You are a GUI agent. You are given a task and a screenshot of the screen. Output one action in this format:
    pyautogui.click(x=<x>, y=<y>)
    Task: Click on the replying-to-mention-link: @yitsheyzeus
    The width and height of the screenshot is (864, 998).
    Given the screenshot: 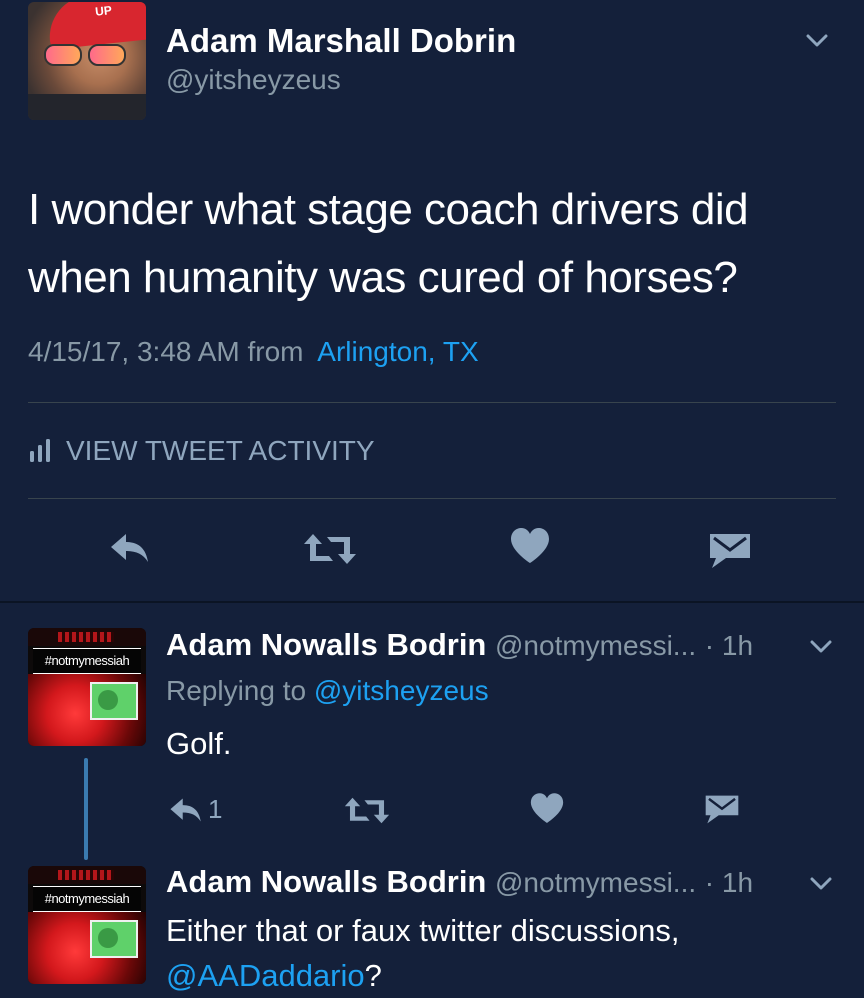 What is the action you would take?
    pyautogui.click(x=401, y=690)
    